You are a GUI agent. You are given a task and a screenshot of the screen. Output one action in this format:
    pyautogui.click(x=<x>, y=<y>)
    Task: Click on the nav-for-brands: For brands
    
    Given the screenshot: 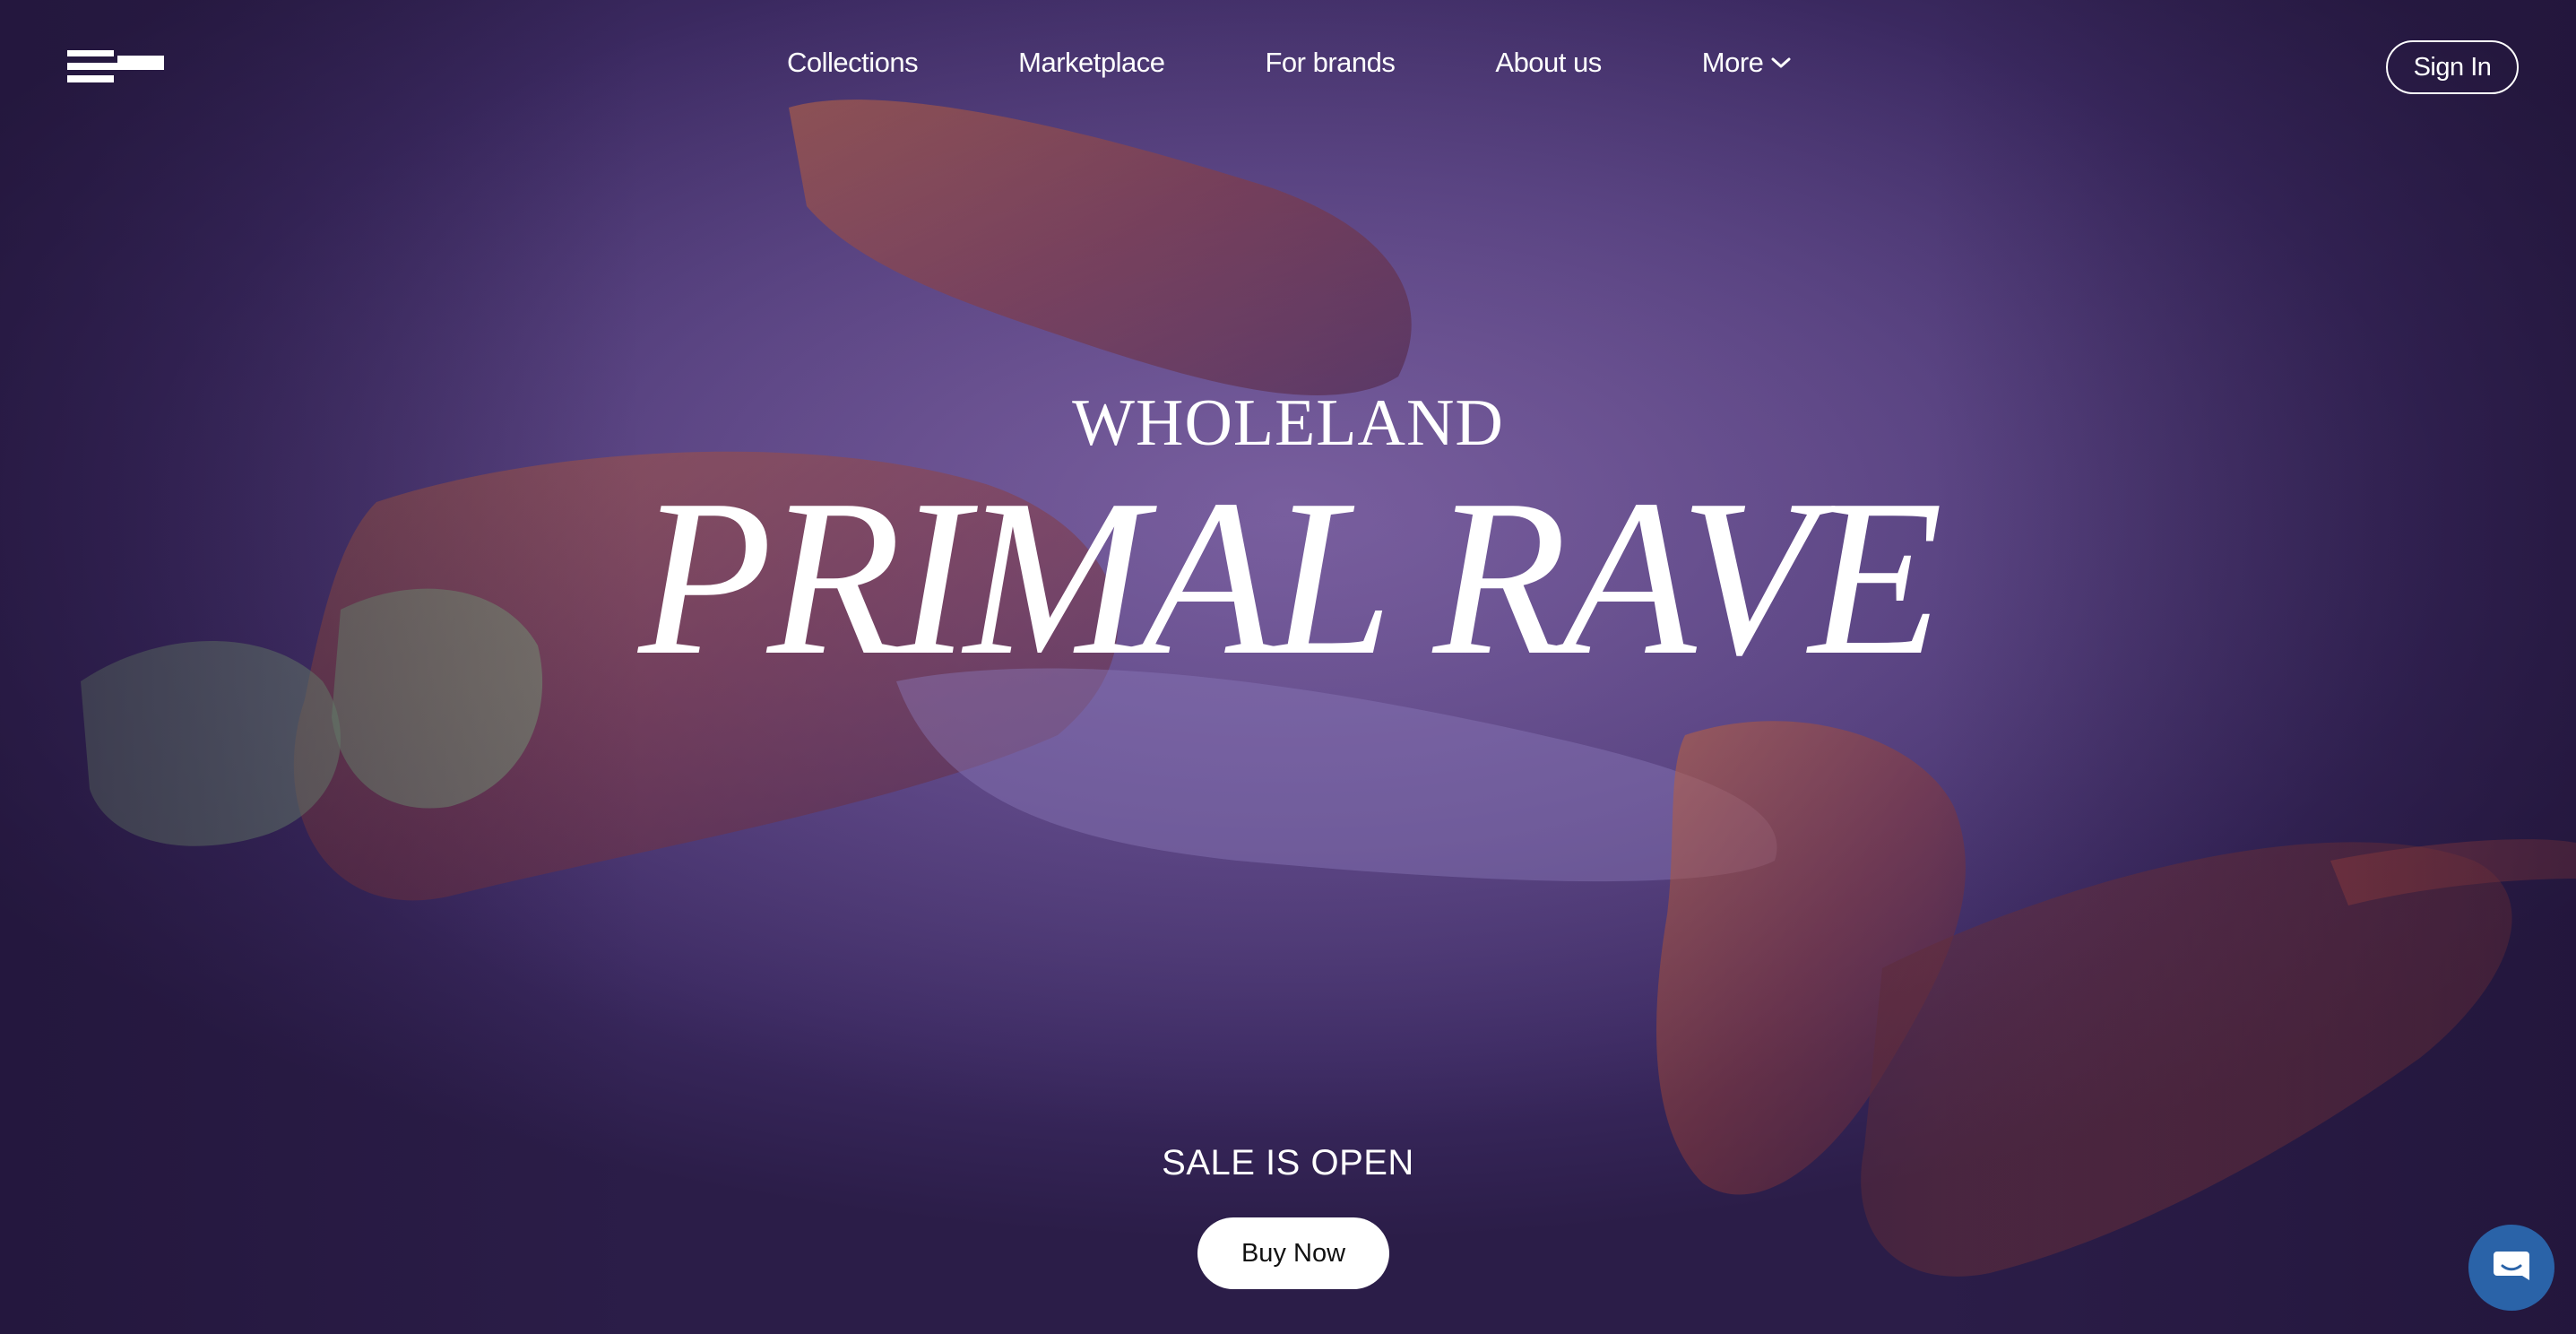 What is the action you would take?
    pyautogui.click(x=1330, y=63)
    